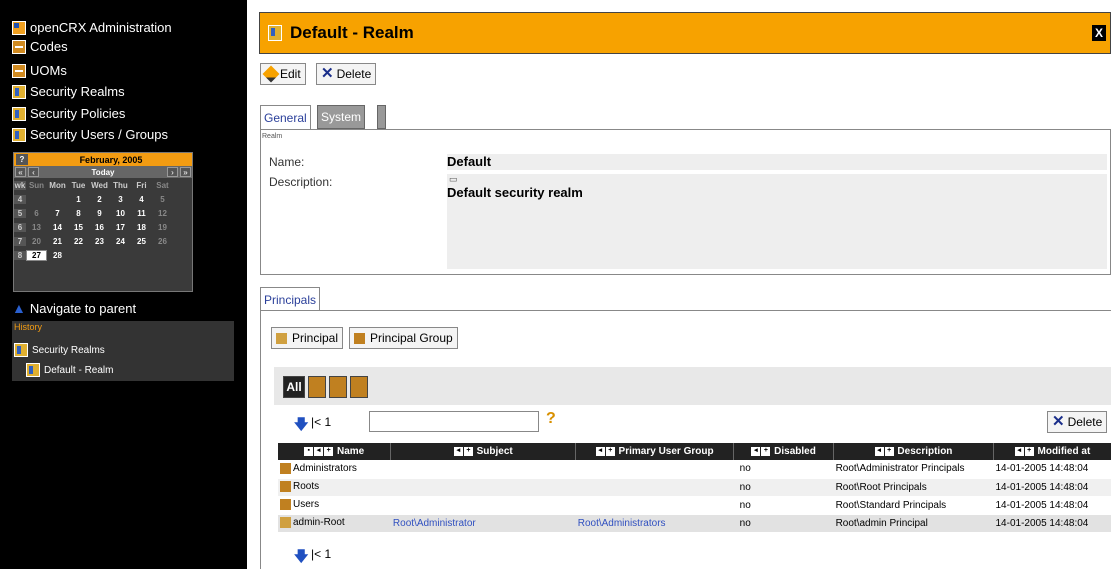 The height and width of the screenshot is (569, 1111). I want to click on calendar-week-row: 7 20 21 22 23 24 25 26, so click(103, 241).